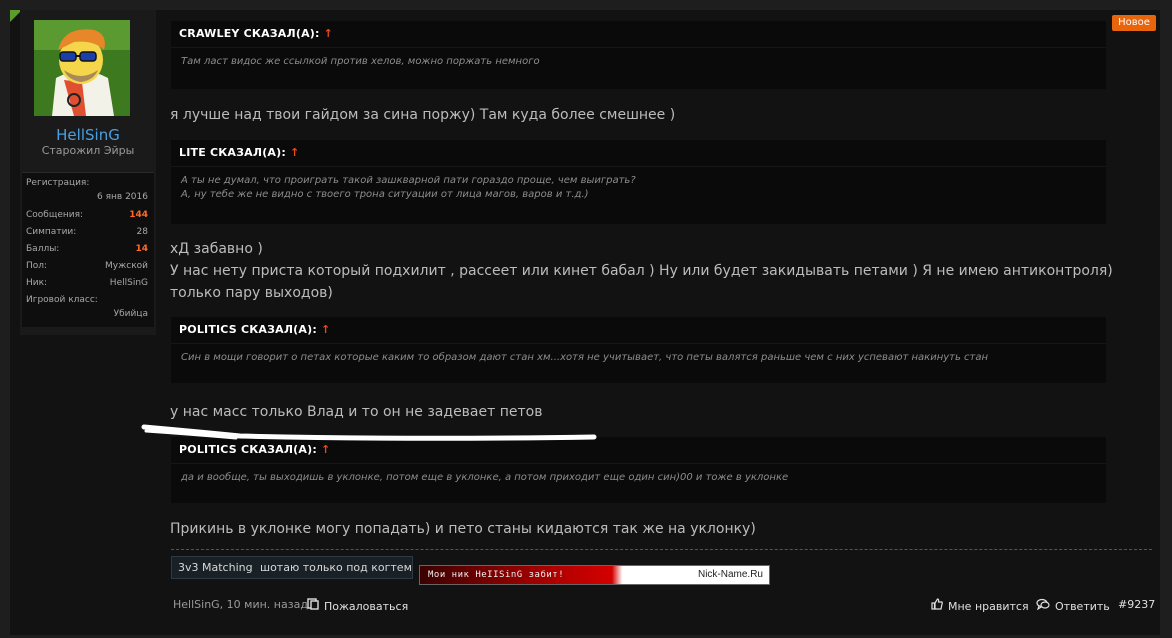  I want to click on hand-drawn-underline, so click(369, 432).